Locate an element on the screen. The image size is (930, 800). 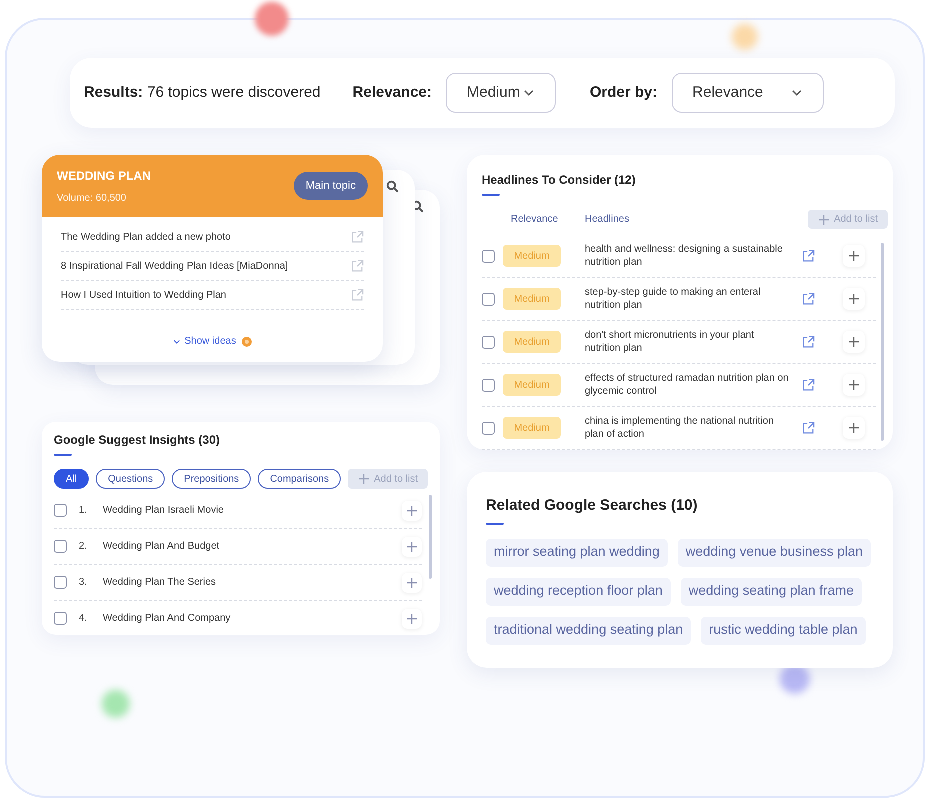
show-ideas-link: Show ideas is located at coordinates (204, 341).